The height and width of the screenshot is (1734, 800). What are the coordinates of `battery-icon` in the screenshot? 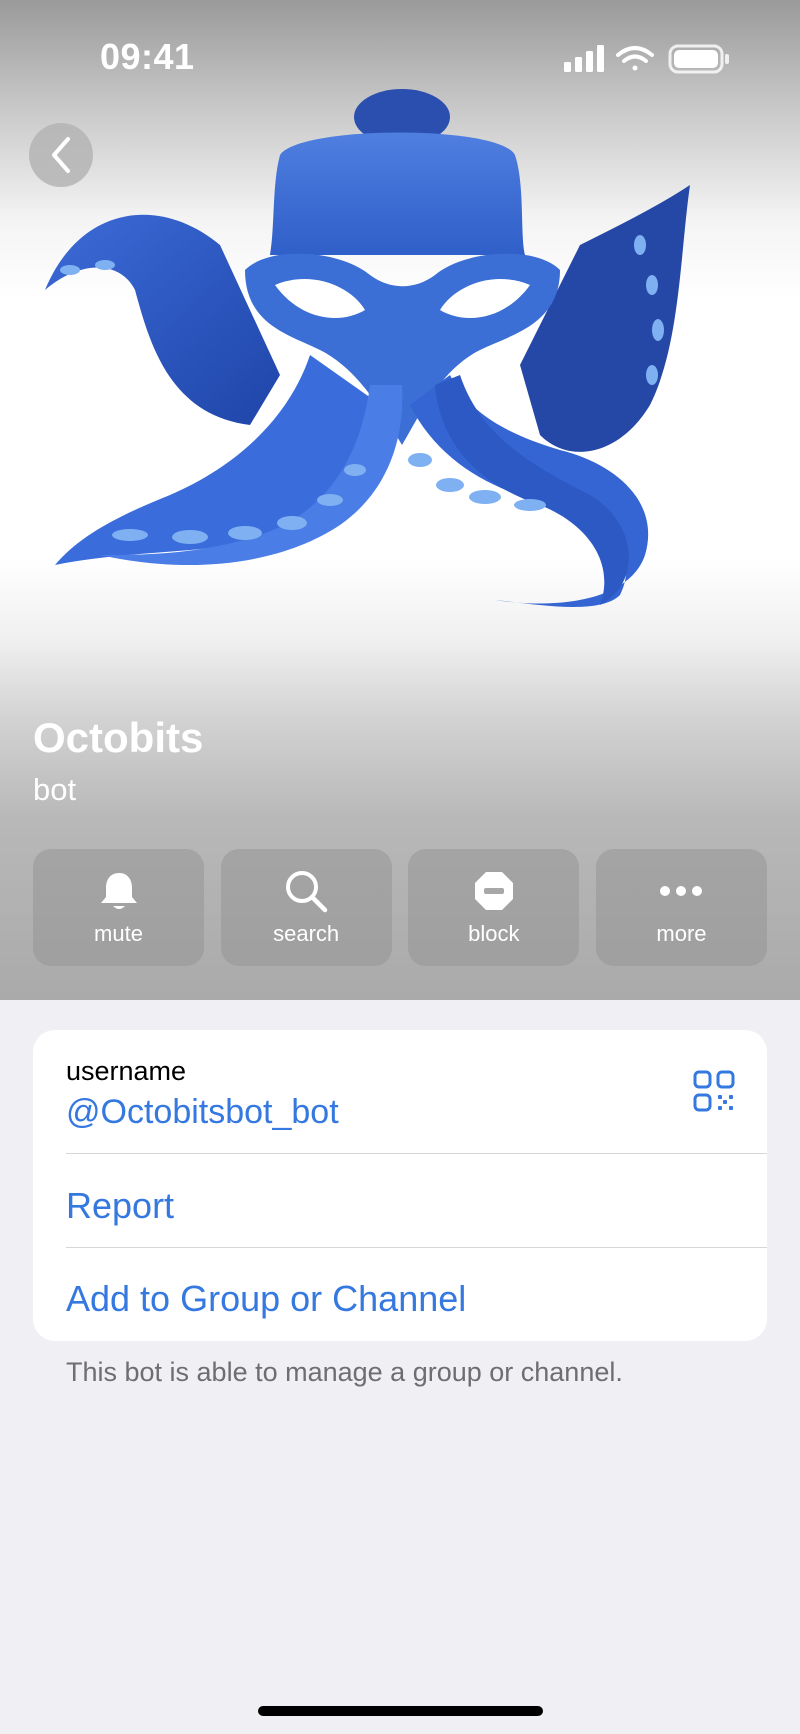 It's located at (698, 59).